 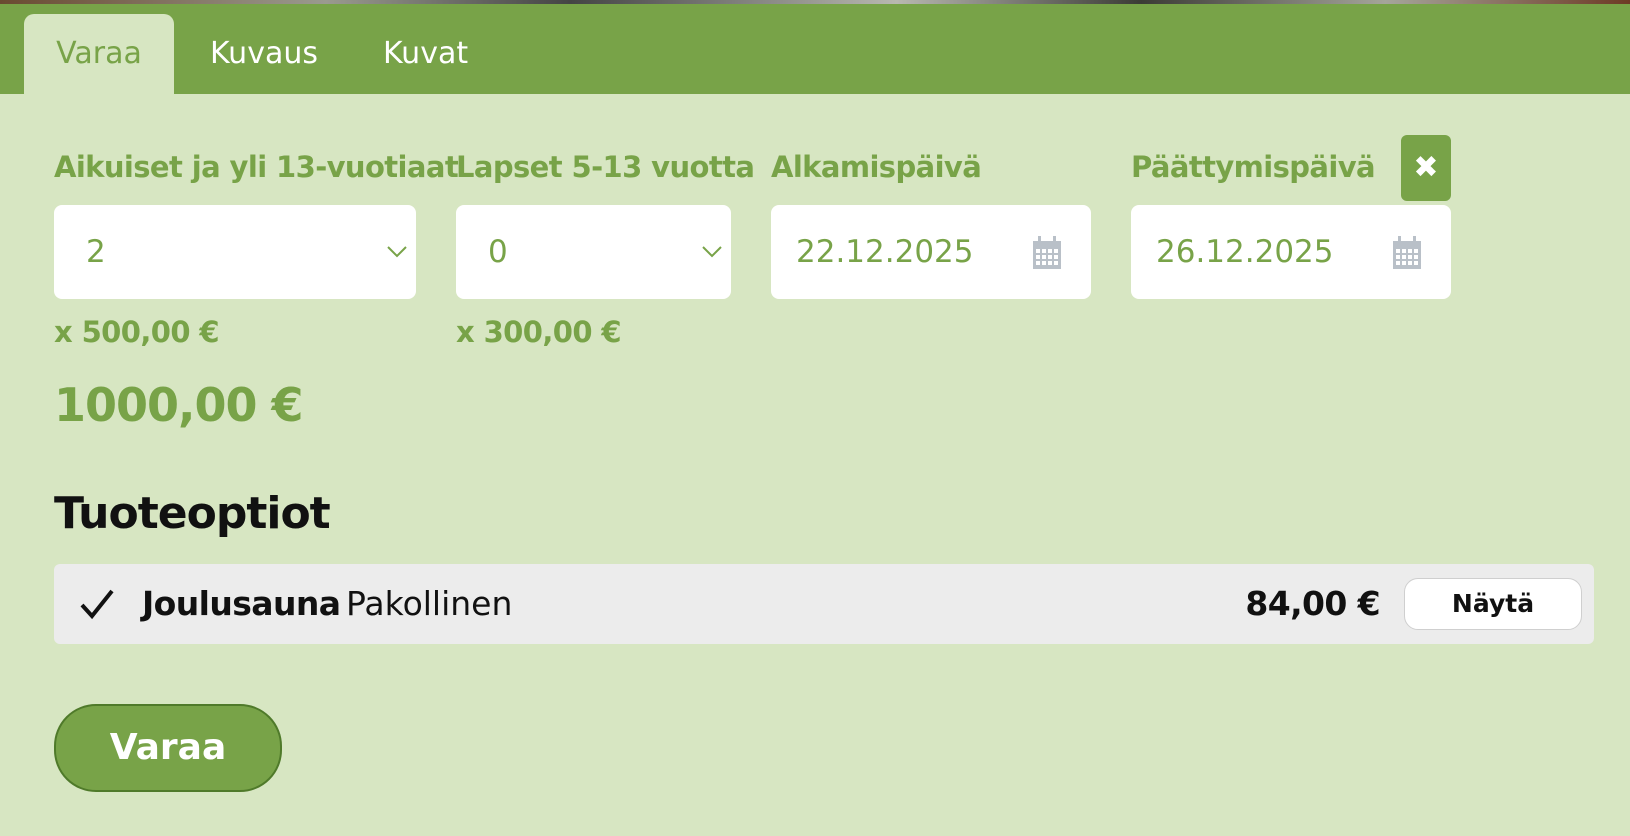 What do you see at coordinates (168, 748) in the screenshot?
I see `book-button: Varaa` at bounding box center [168, 748].